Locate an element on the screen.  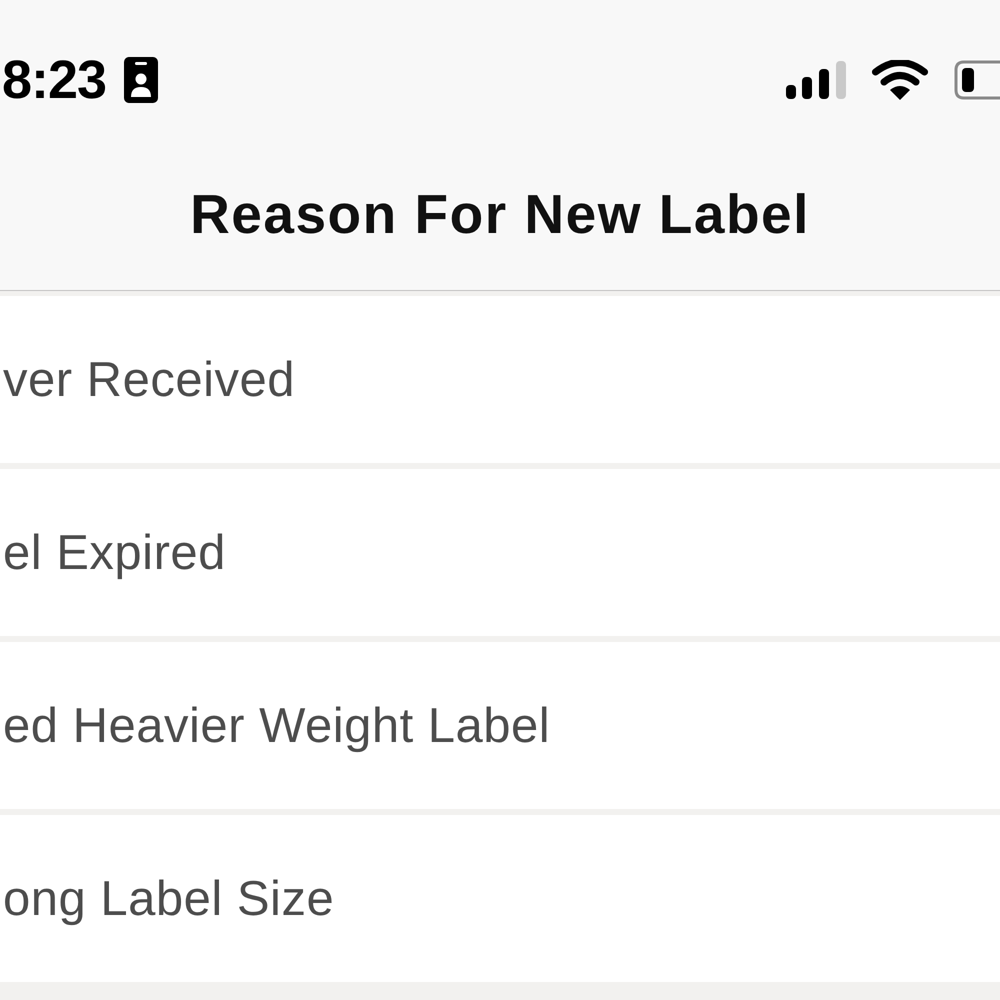
id-badge-icon is located at coordinates (141, 80).